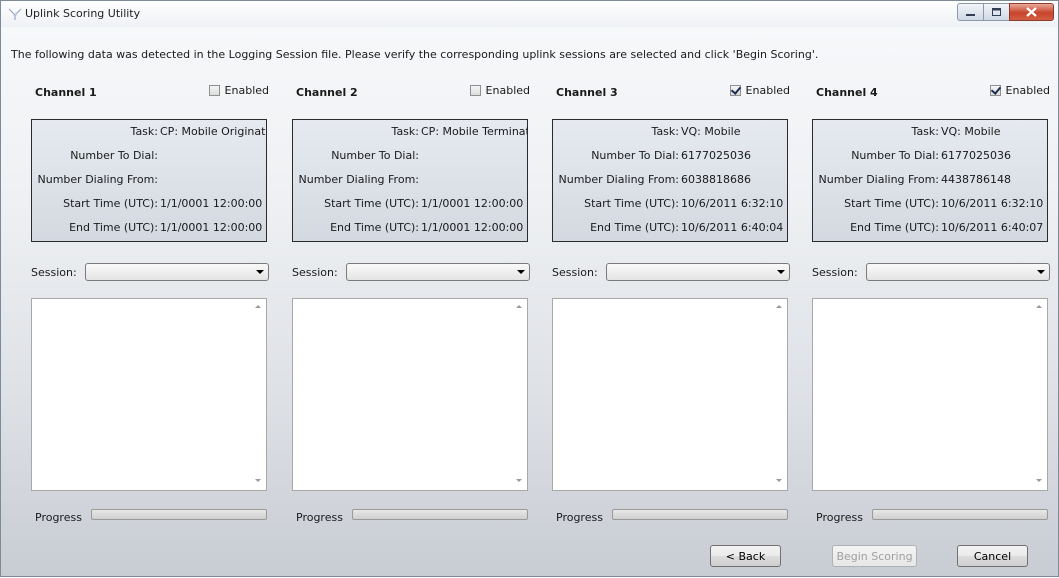  What do you see at coordinates (847, 92) in the screenshot?
I see `channel-title: Channel 4` at bounding box center [847, 92].